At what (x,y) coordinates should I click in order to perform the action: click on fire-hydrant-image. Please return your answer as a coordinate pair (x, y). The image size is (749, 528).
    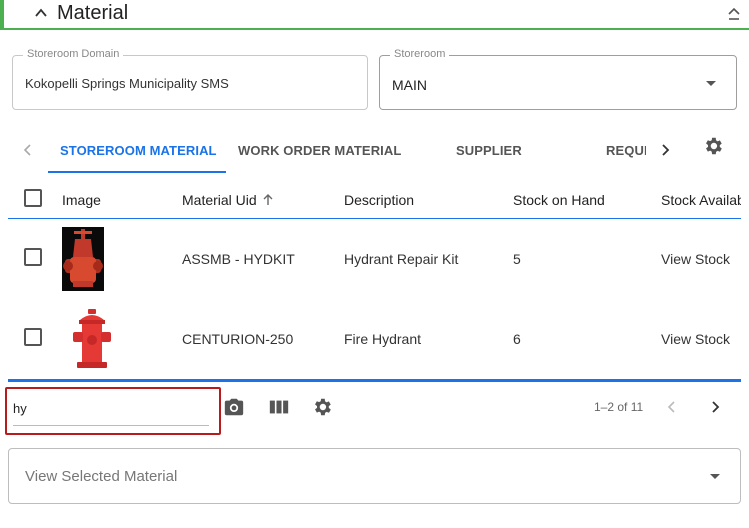
    Looking at the image, I should click on (92, 338).